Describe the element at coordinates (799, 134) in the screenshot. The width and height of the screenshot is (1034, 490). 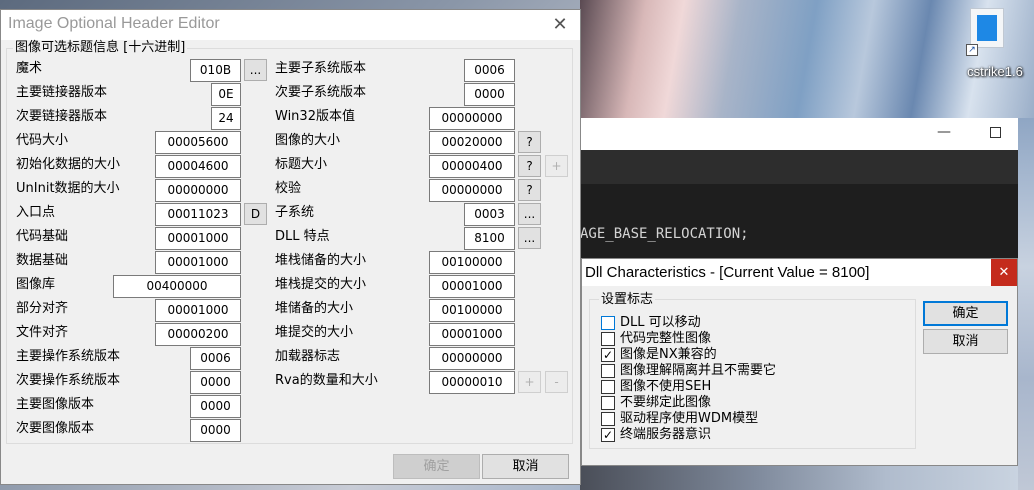
I see `editor-titlebar: —` at that location.